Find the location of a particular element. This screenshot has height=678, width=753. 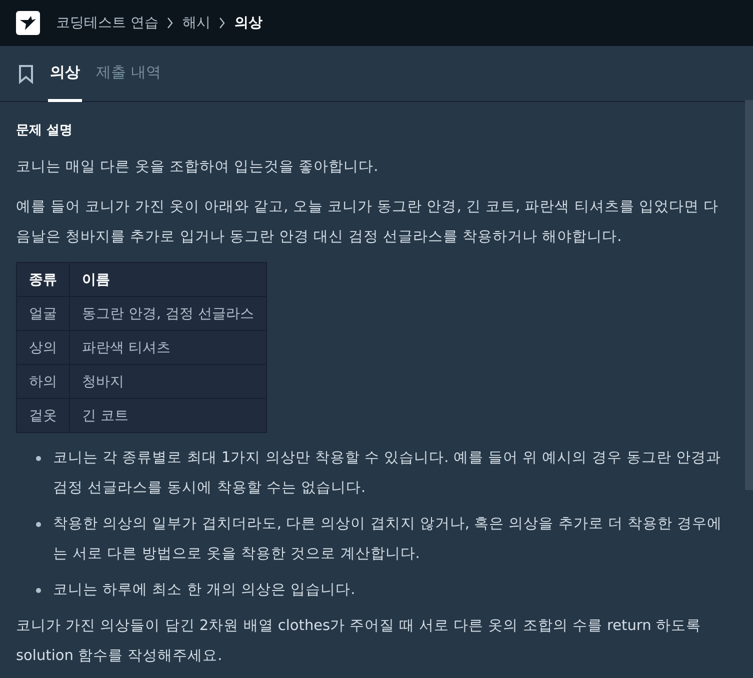

logo-icon is located at coordinates (28, 23).